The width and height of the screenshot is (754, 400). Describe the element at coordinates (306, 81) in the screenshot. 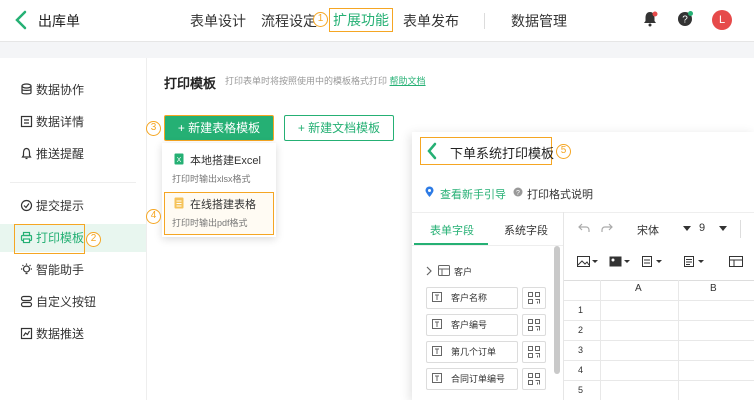

I see `description-text: 打印表单时将按照使用中的模板格式打印` at that location.